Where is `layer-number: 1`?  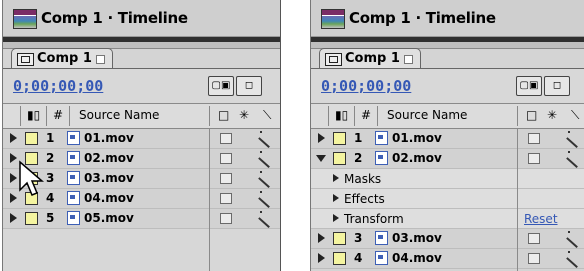
layer-number: 1 is located at coordinates (358, 138).